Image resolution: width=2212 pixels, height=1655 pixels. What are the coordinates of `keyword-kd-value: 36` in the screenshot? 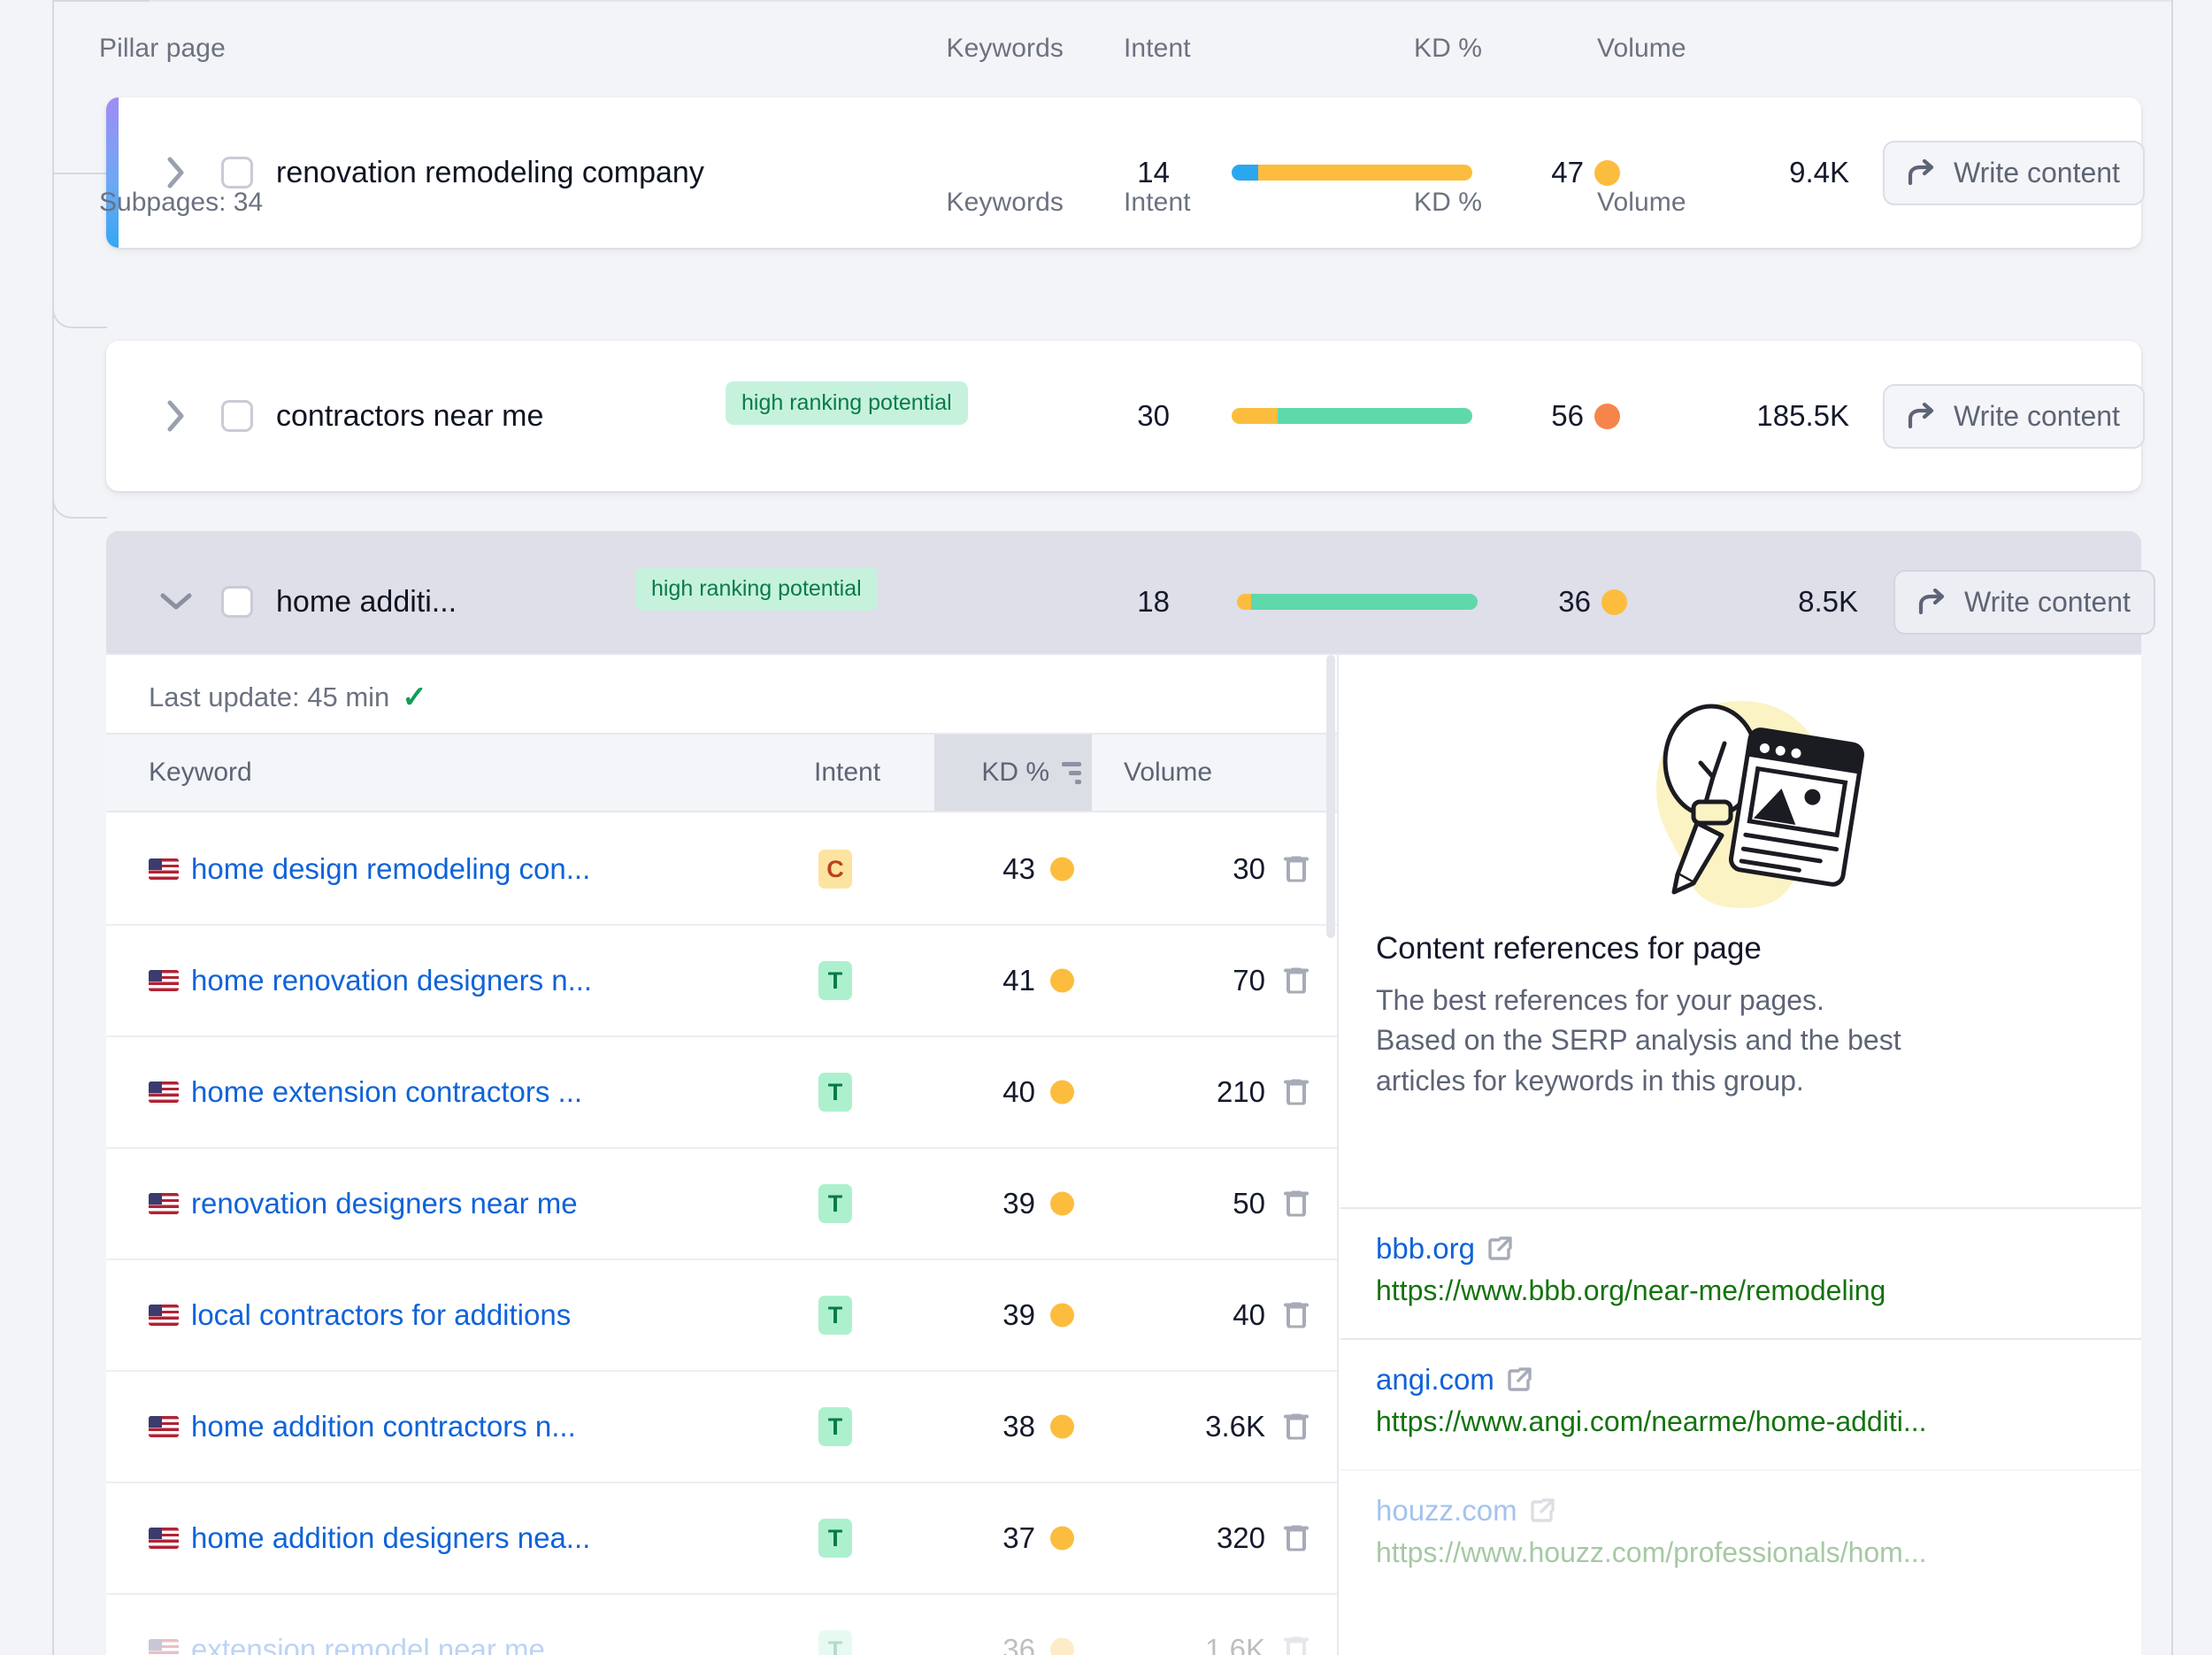 It's located at (1019, 1644).